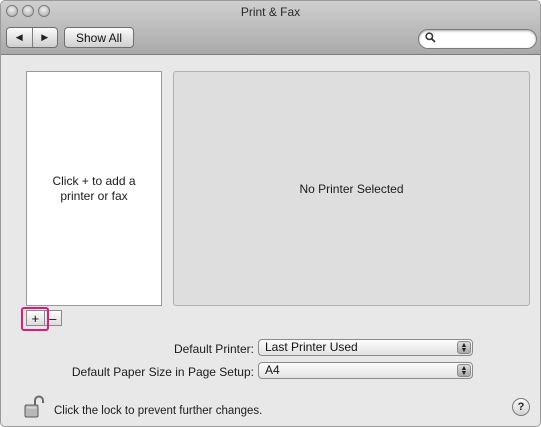 The height and width of the screenshot is (427, 541). I want to click on paper-size-value: A4, so click(272, 370).